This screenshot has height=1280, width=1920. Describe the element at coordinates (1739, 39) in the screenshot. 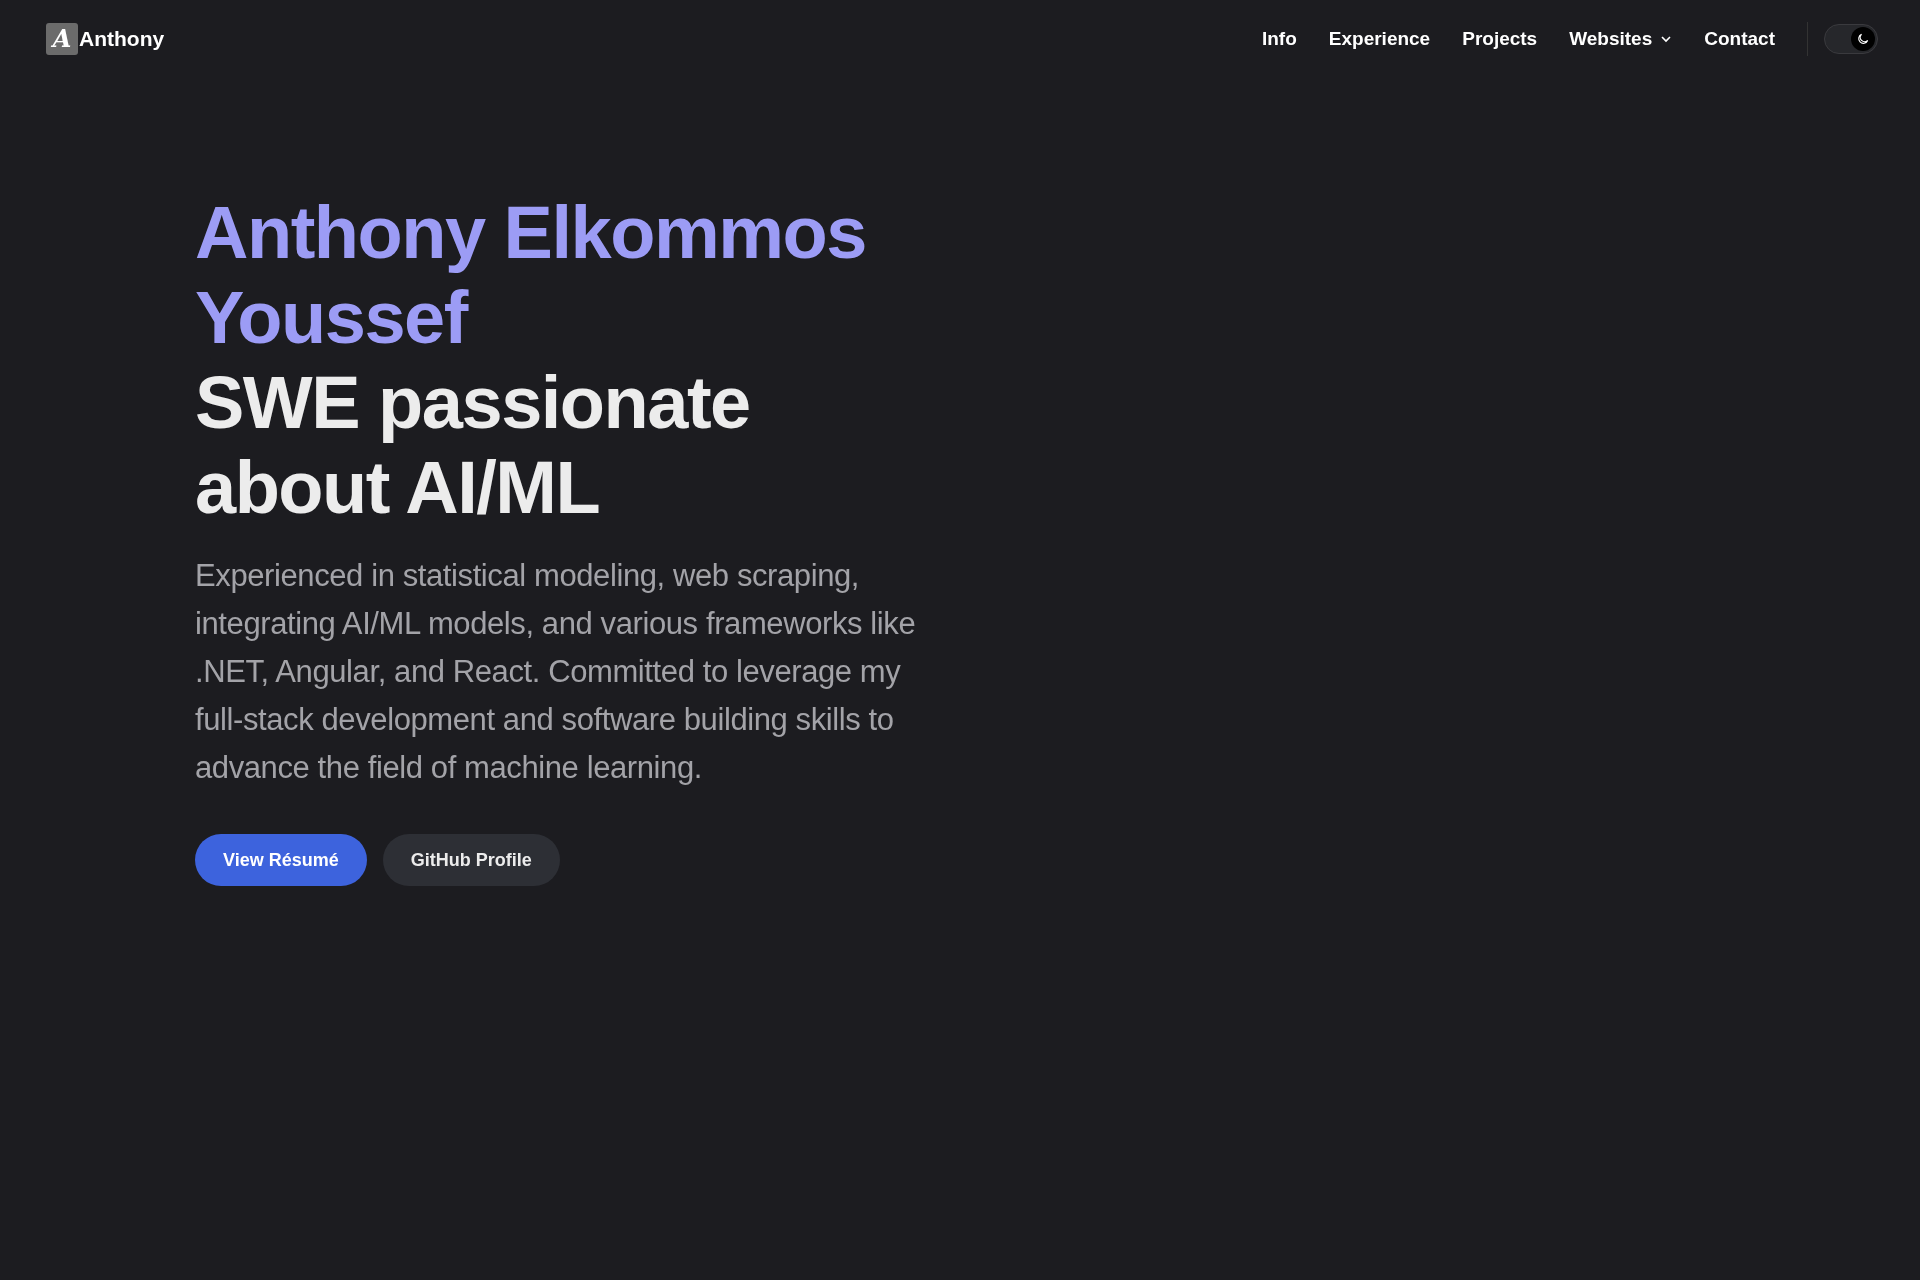

I see `nav-link: Contact` at that location.